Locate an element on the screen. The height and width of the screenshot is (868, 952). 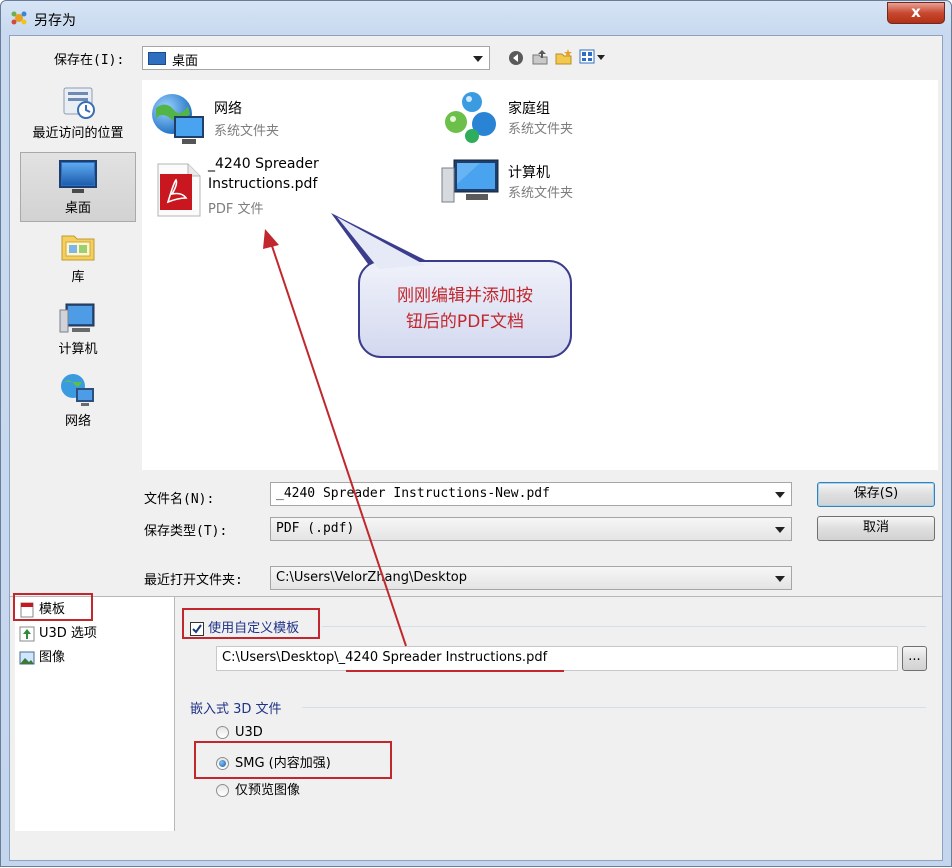
annotation-arrow-head is located at coordinates (271, 239).